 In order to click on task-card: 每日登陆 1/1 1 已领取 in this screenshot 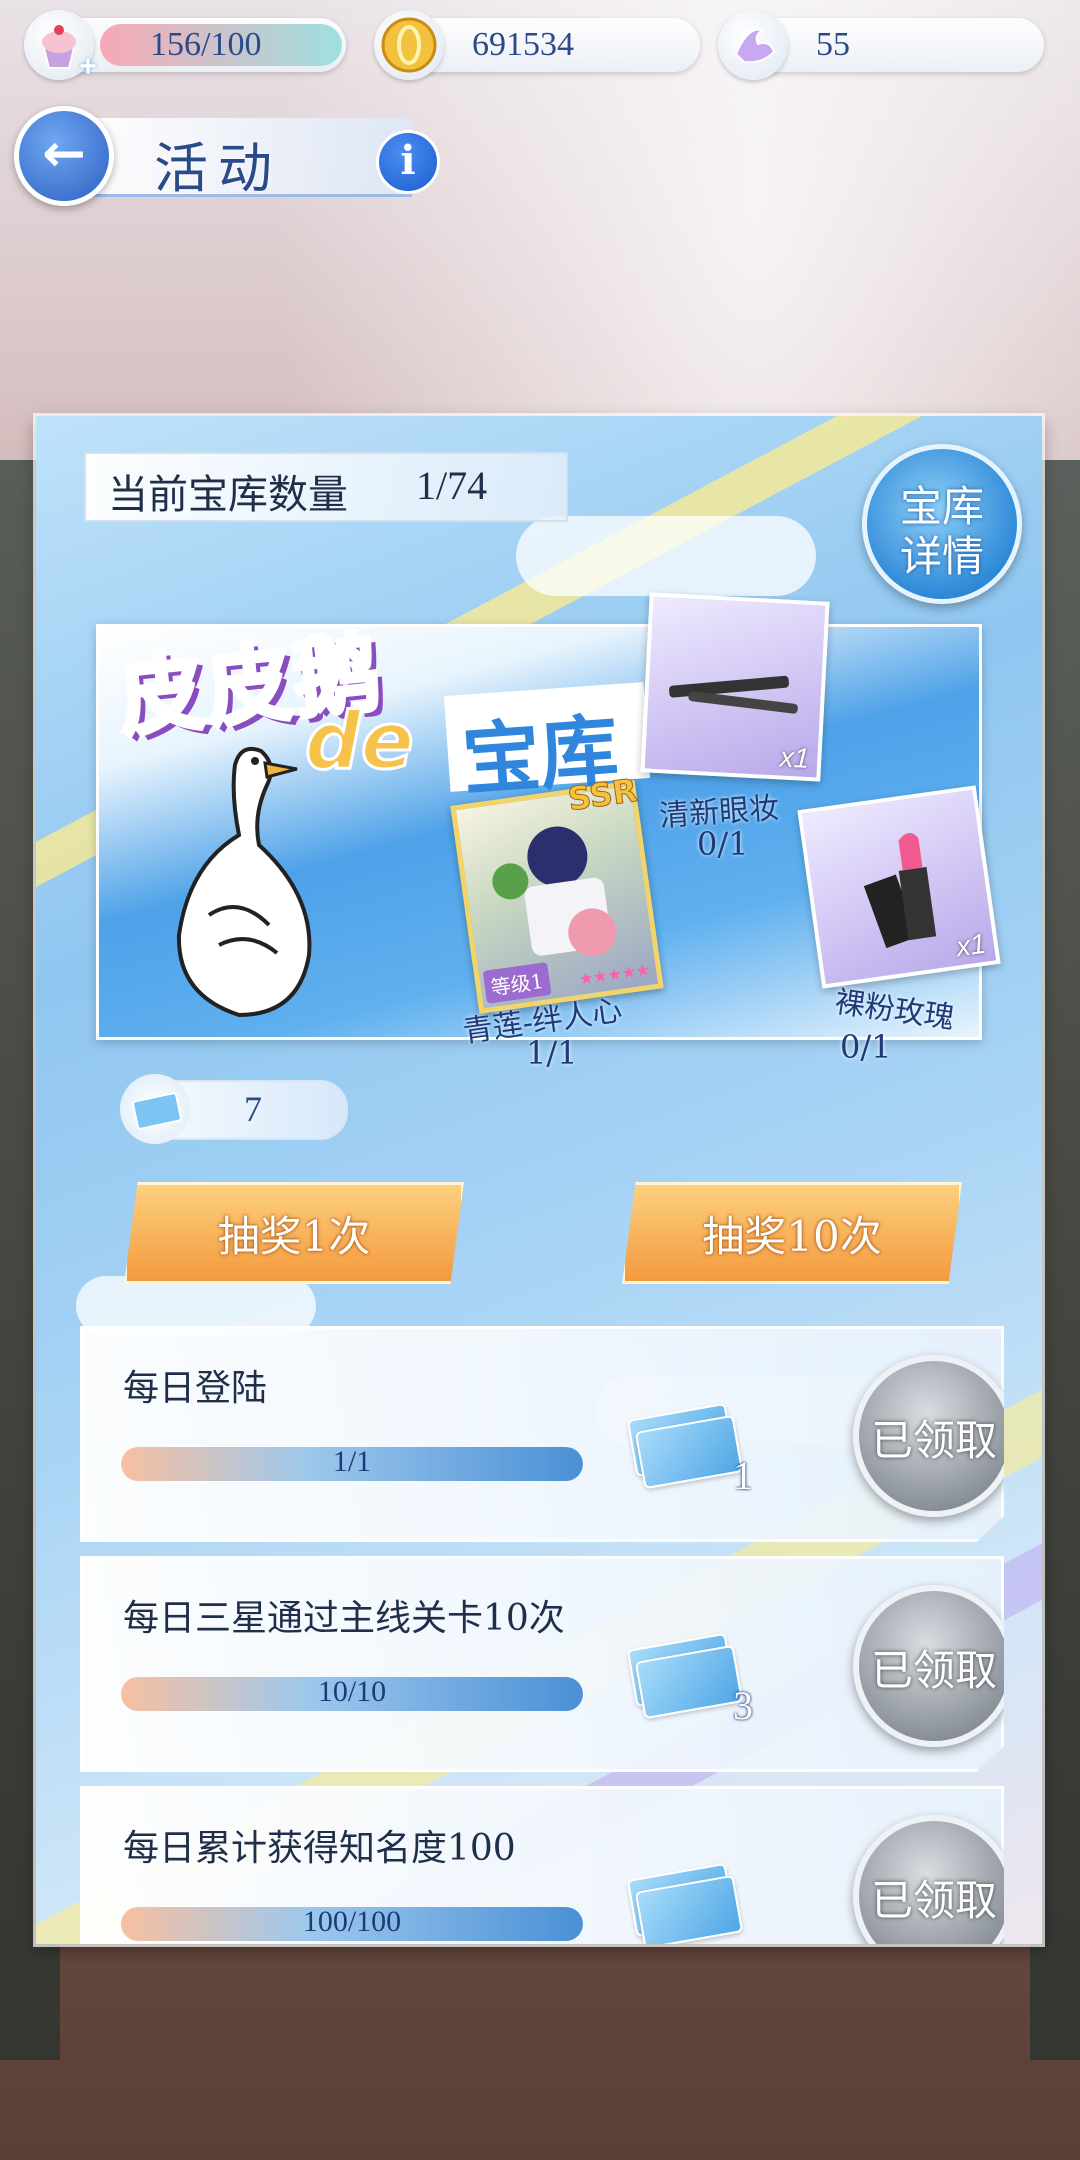, I will do `click(542, 1434)`.